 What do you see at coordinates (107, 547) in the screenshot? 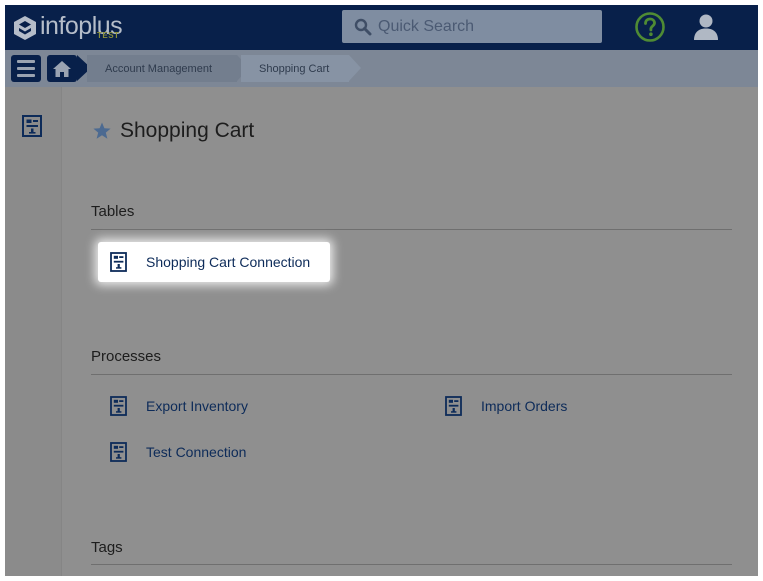
I see `section-title-tags: Tags` at bounding box center [107, 547].